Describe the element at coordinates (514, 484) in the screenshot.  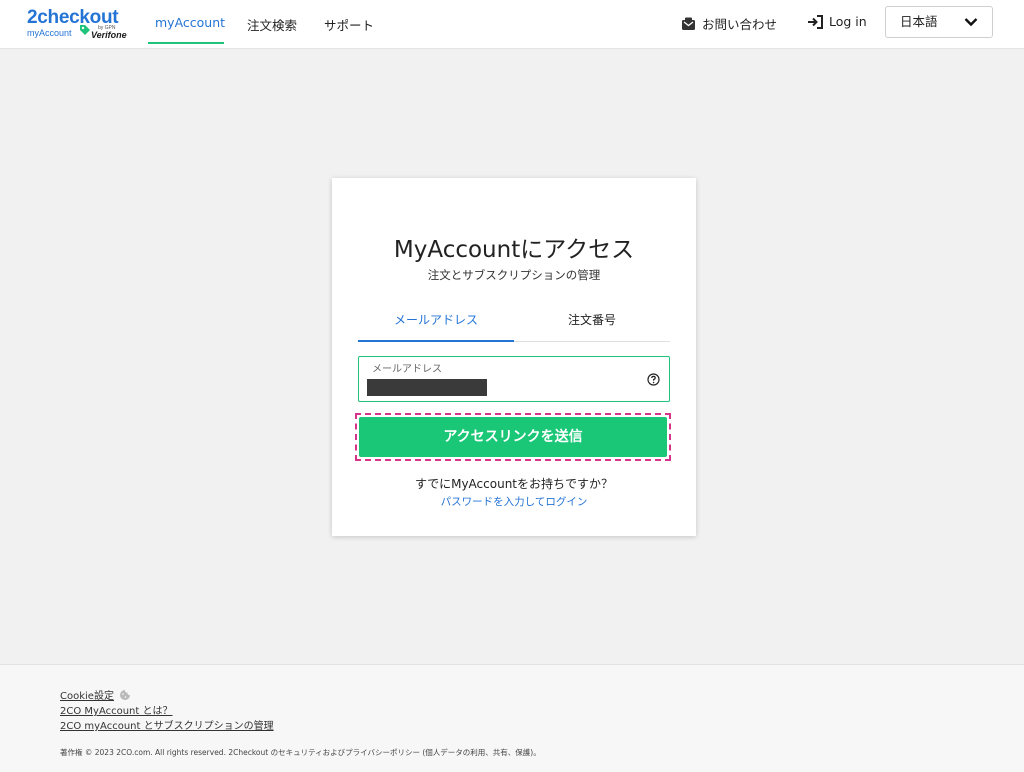
I see `already-have-account-text: すでにMyAccountをお持ちですか？` at that location.